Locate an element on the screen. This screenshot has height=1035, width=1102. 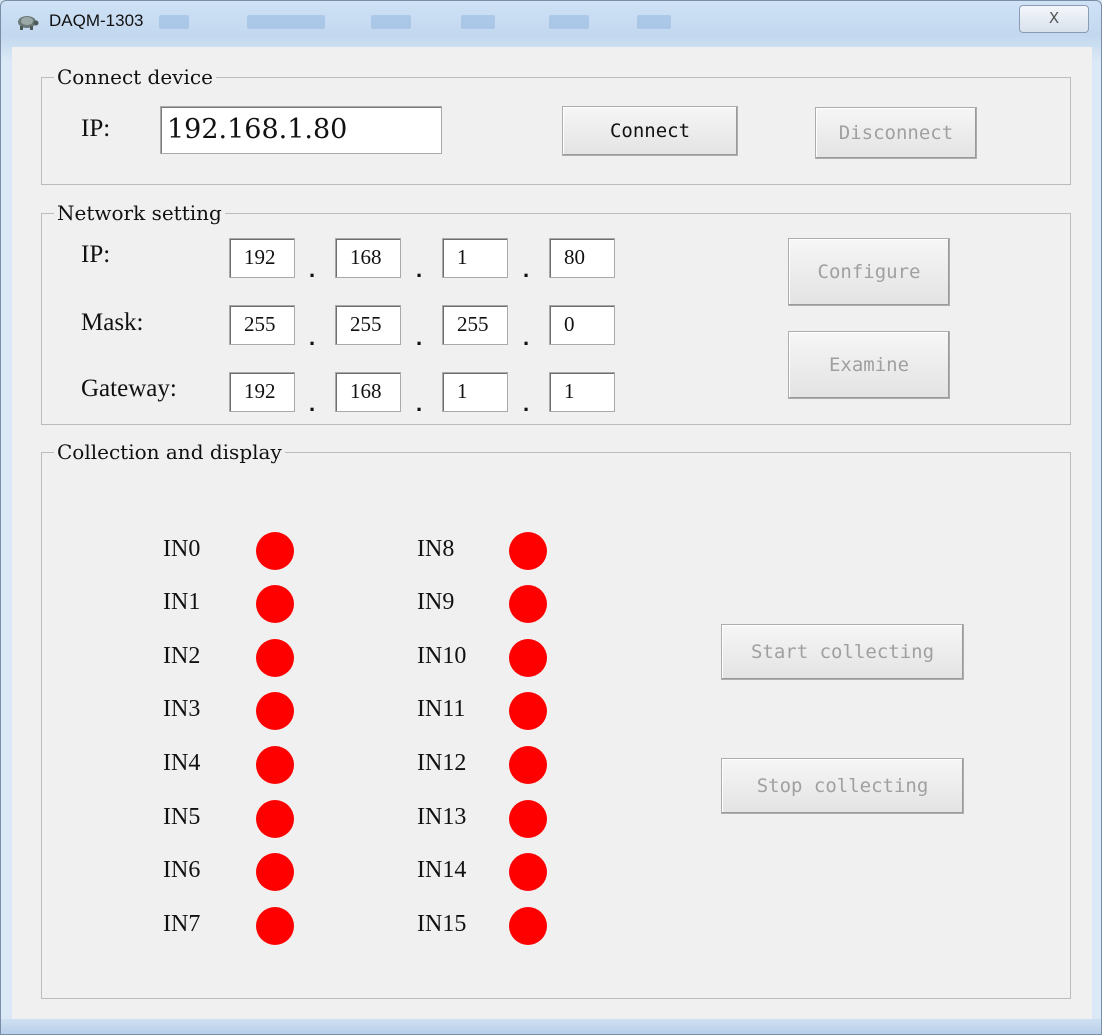
input-label-in8: IN8 is located at coordinates (436, 549).